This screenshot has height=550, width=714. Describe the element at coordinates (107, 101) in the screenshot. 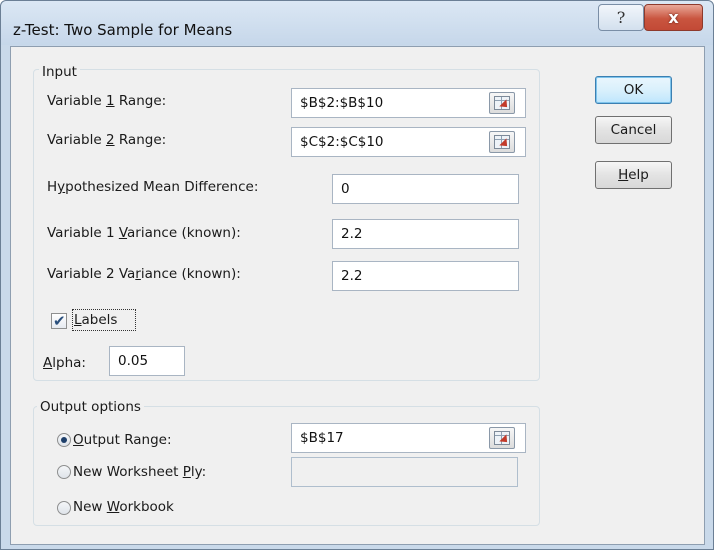

I see `variable1-range-label: Variable 1 Range:` at that location.